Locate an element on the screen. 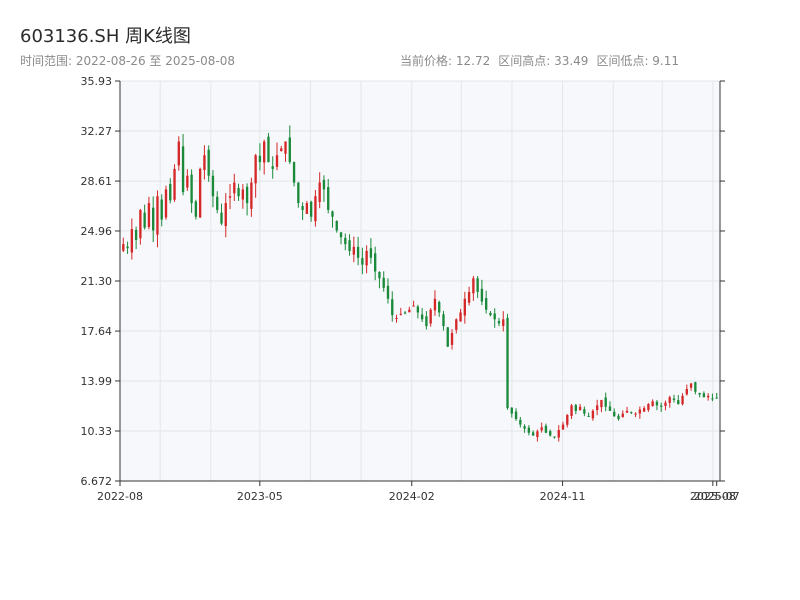  y-tick-label: 24.96 is located at coordinates (97, 231).